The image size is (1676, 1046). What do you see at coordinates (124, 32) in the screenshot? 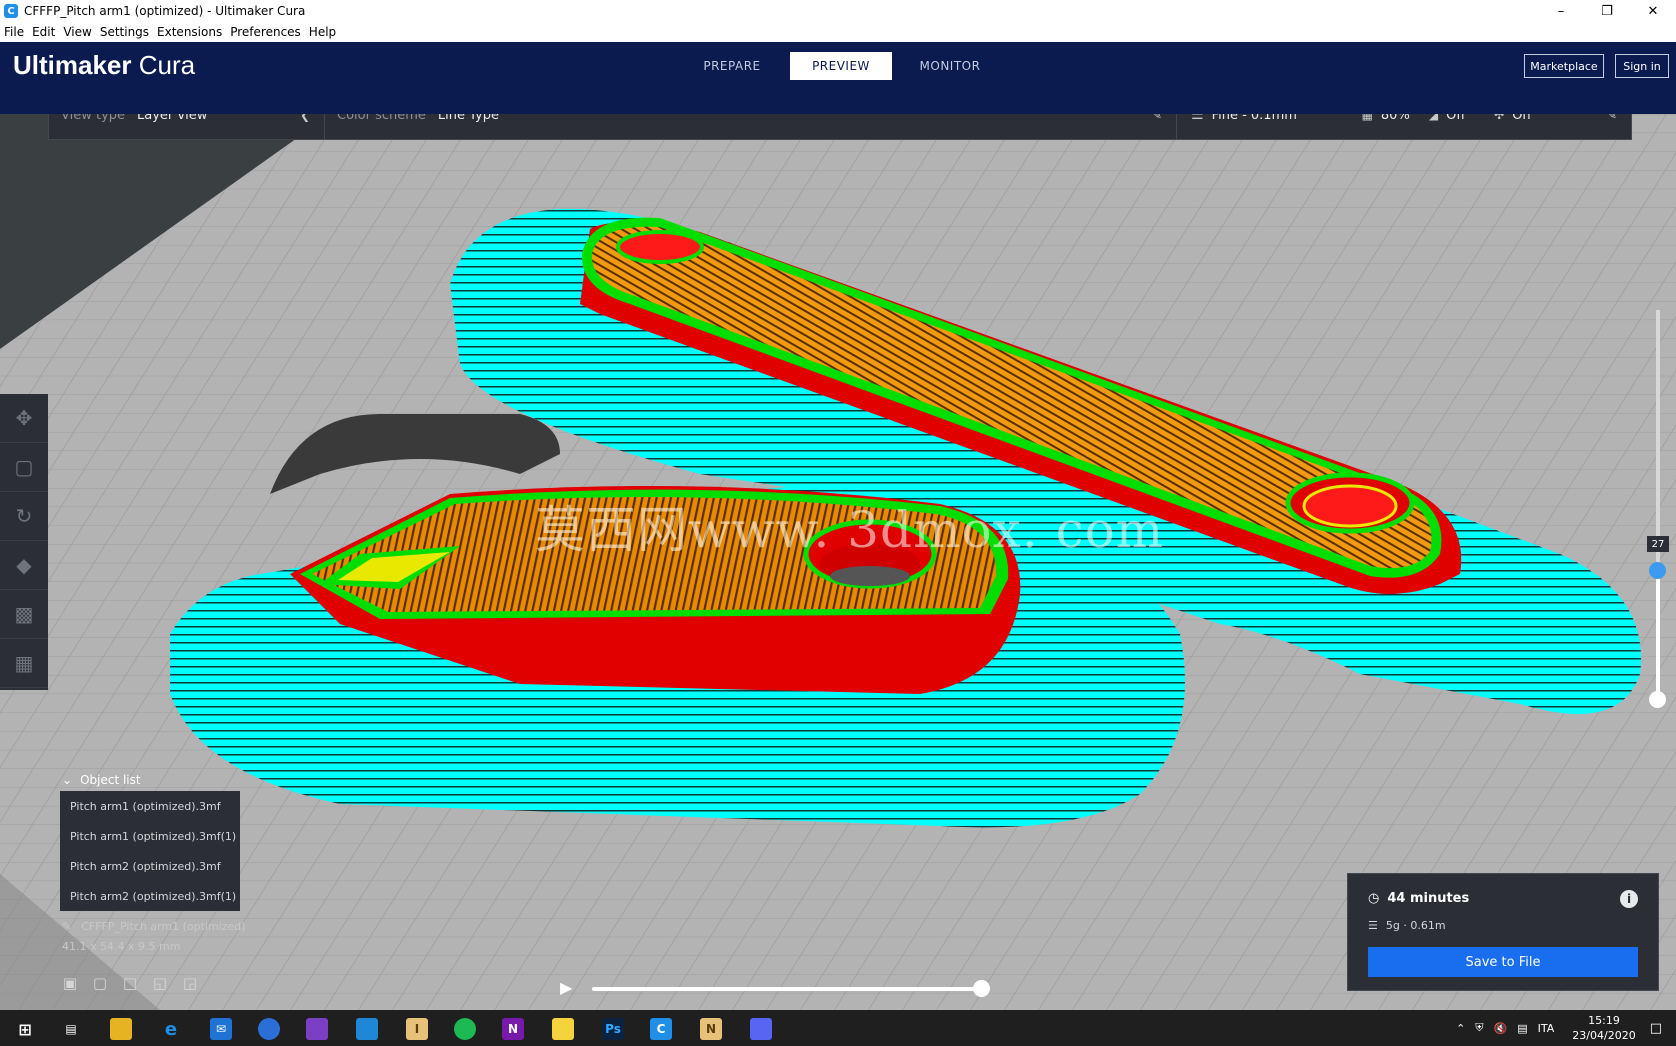
I see `menu-settings: Settings` at bounding box center [124, 32].